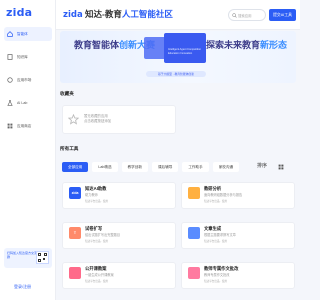  I want to click on tool-card: 教研分析 面向教研组数据分析与报告 知达平台出品 · 使用, so click(238, 195).